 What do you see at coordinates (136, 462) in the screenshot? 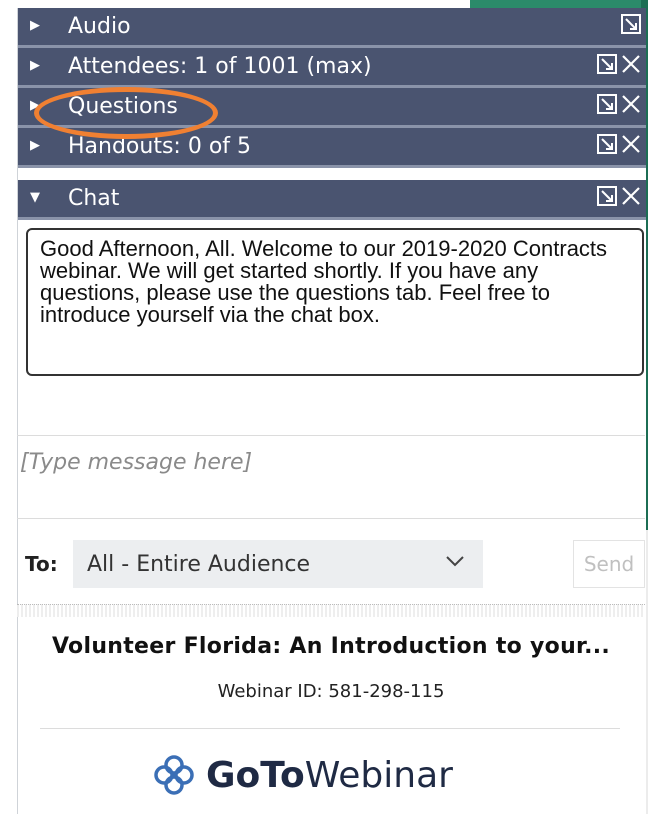
I see `chat-message-input: [Type message here]` at bounding box center [136, 462].